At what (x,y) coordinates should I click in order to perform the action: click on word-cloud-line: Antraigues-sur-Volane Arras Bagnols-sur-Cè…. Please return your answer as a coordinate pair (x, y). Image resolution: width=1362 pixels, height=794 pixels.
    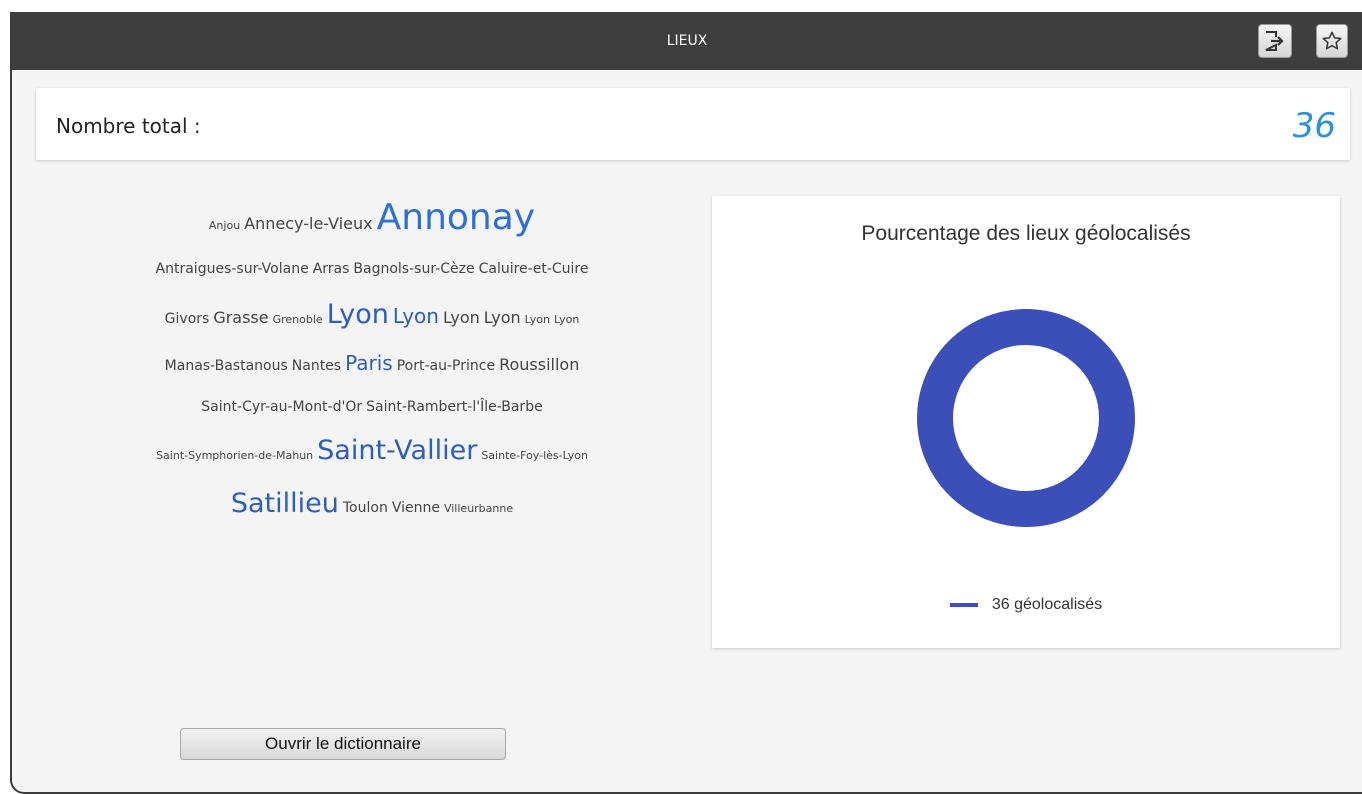
    Looking at the image, I should click on (372, 268).